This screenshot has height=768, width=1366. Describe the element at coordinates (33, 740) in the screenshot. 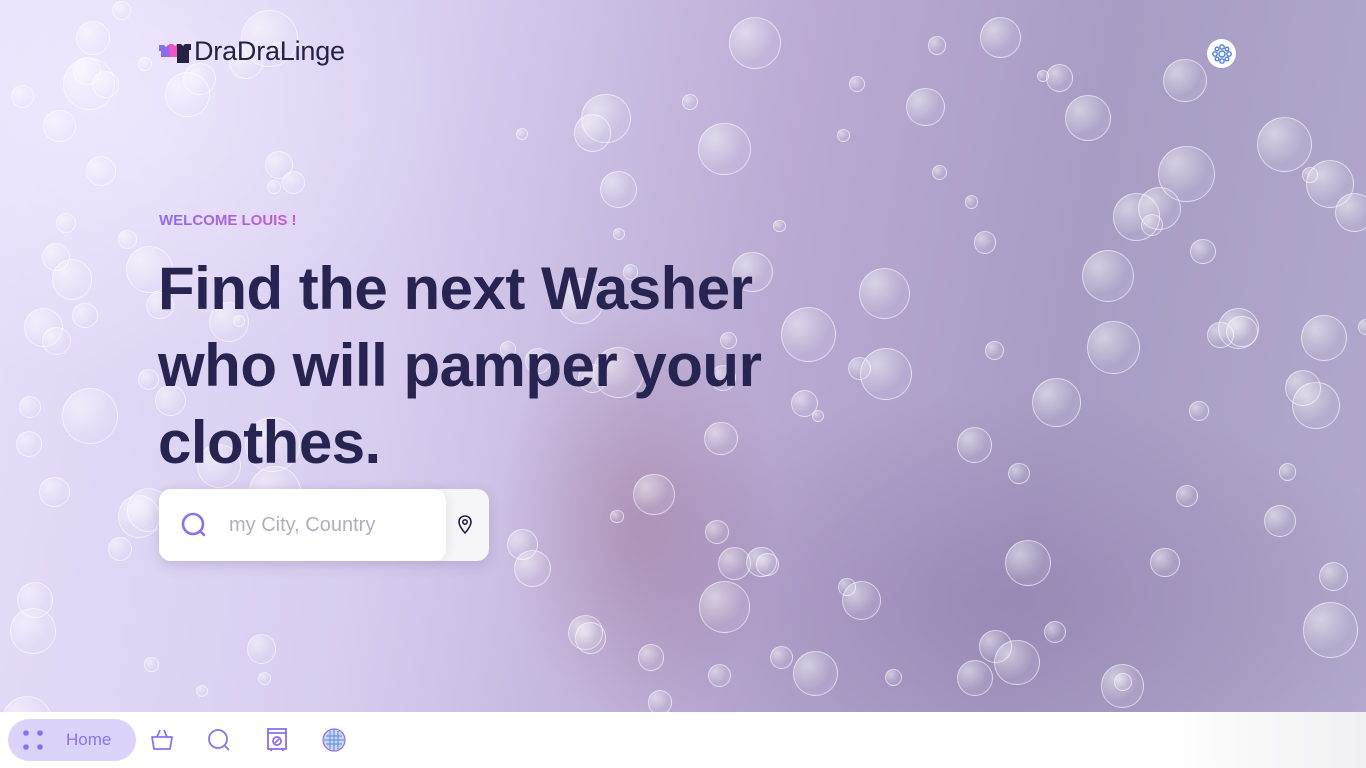

I see `dots-grid-icon` at that location.